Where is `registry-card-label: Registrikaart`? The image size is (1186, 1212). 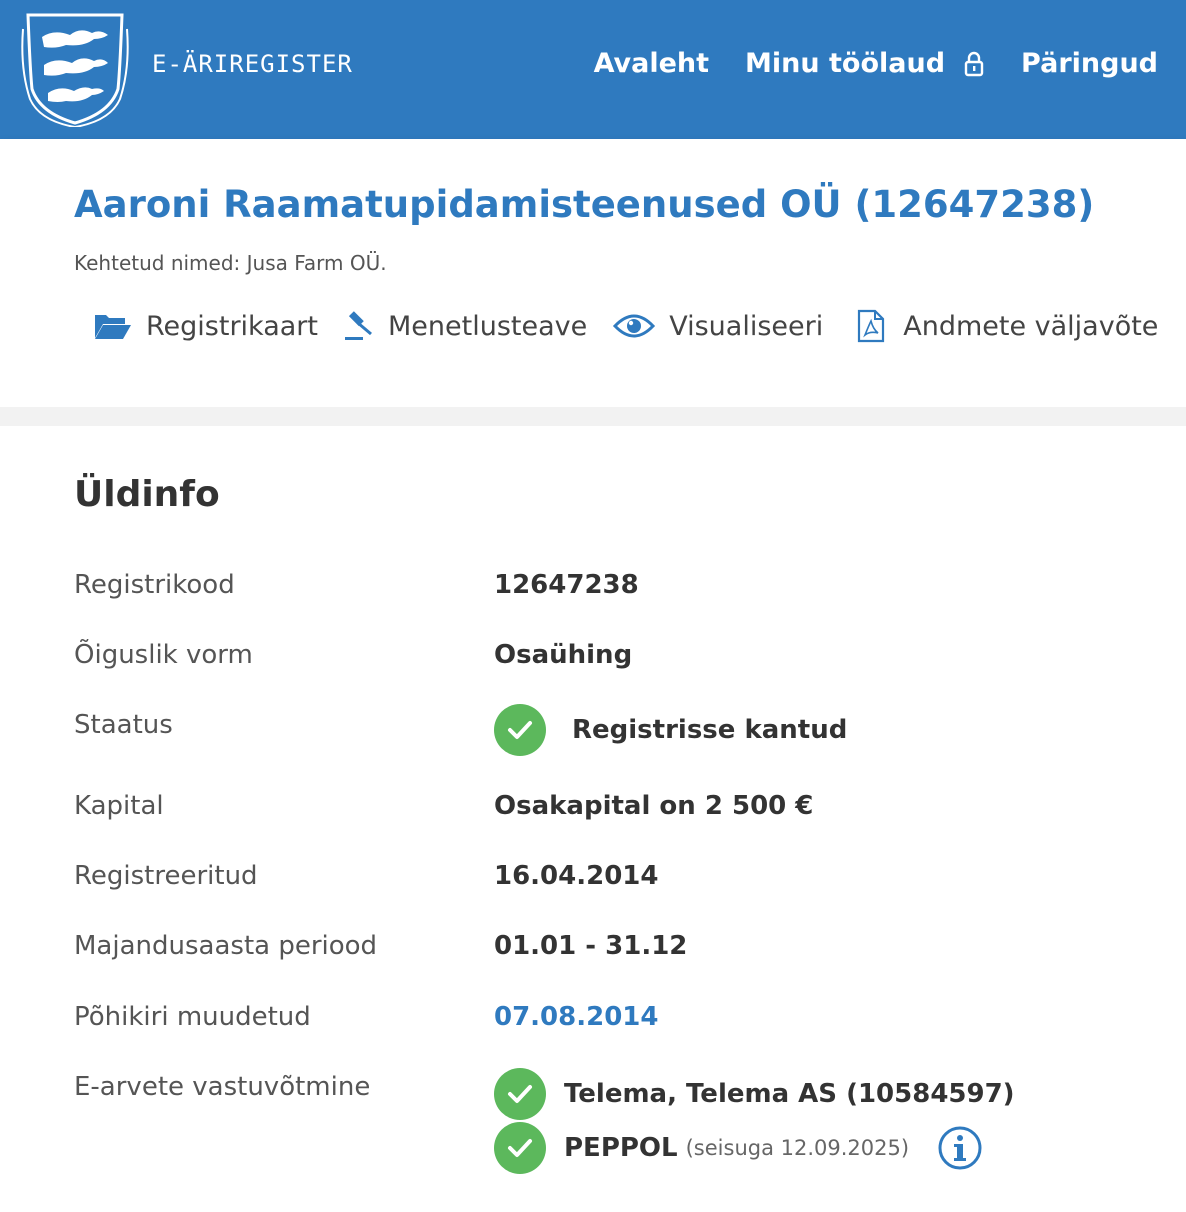
registry-card-label: Registrikaart is located at coordinates (232, 326).